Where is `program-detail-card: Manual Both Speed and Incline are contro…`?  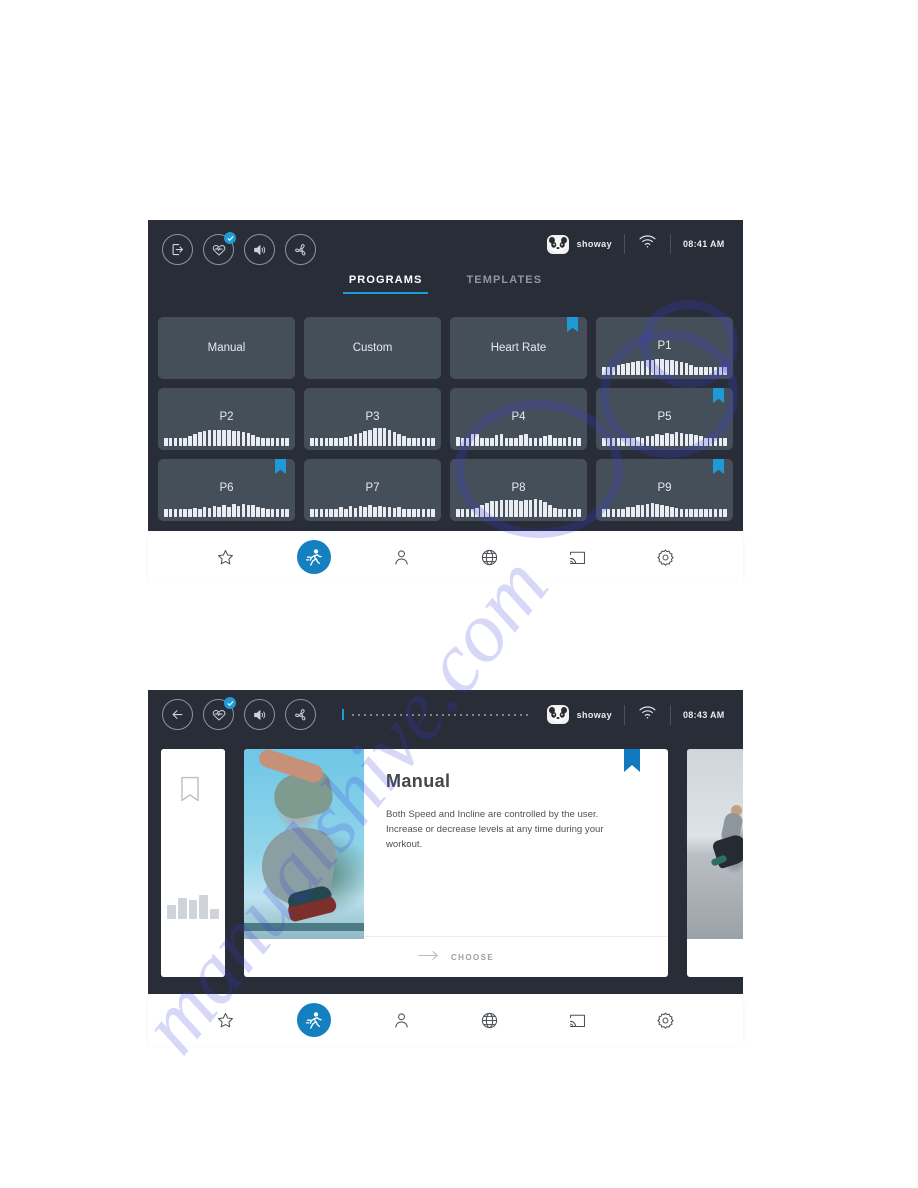 program-detail-card: Manual Both Speed and Incline are contro… is located at coordinates (456, 863).